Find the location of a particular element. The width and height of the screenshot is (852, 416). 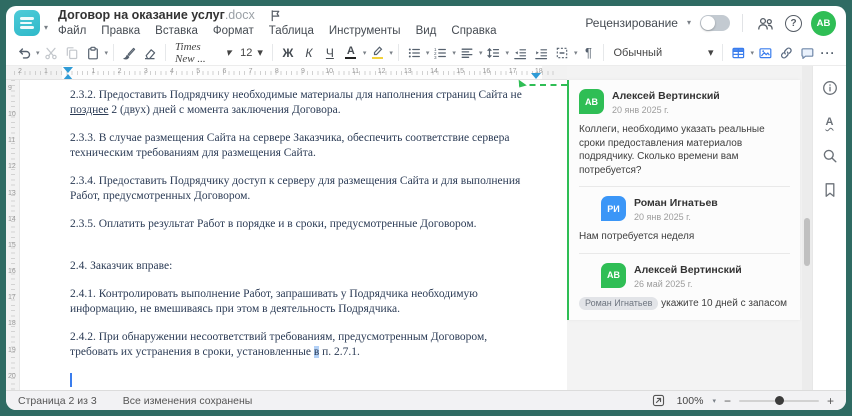

help-icon: ? is located at coordinates (793, 23).